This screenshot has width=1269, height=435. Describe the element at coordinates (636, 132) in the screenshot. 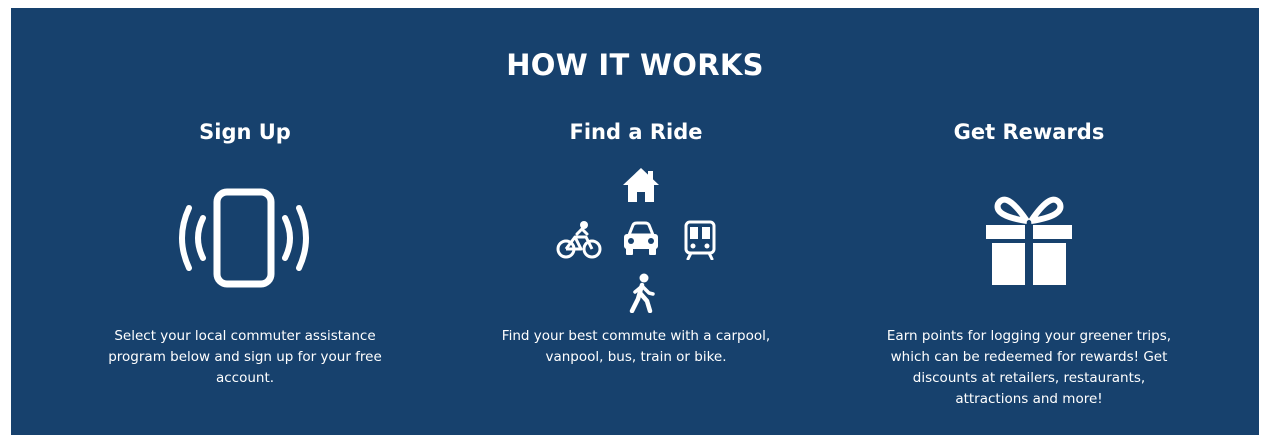

I see `step-title: Find a Ride` at that location.